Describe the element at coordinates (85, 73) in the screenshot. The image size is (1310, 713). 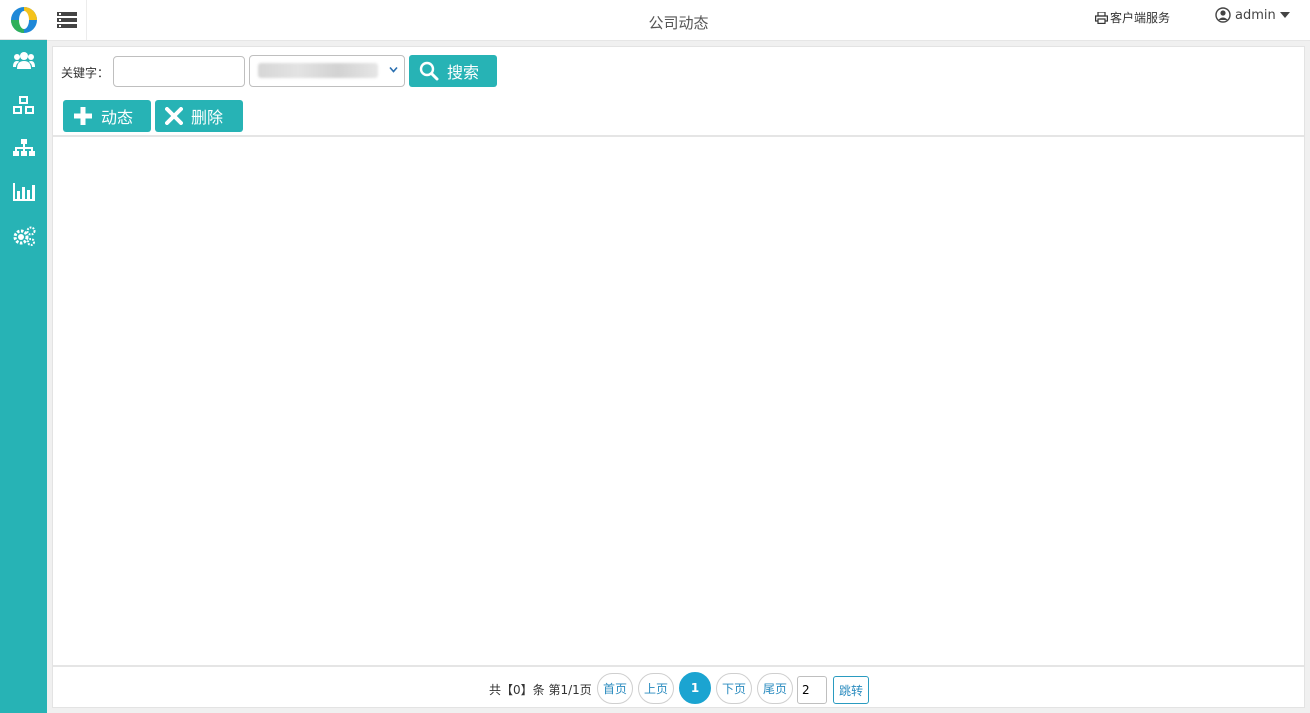
I see `keyword-label: 关键字：` at that location.